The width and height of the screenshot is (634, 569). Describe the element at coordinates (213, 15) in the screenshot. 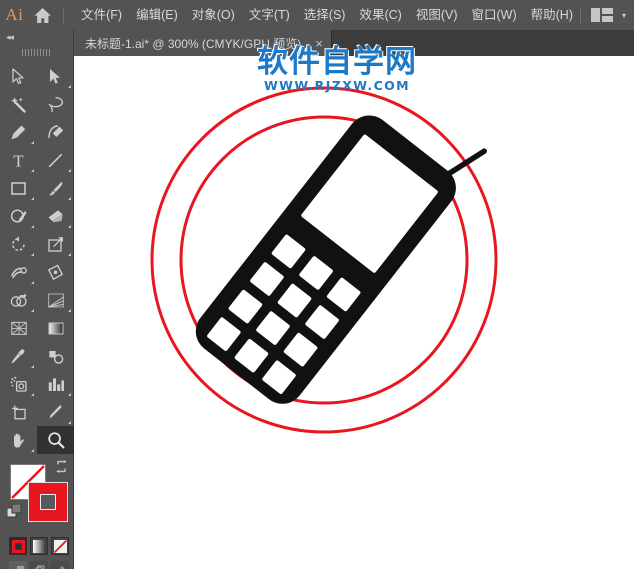

I see `menu-item-object: 对象(O)` at that location.